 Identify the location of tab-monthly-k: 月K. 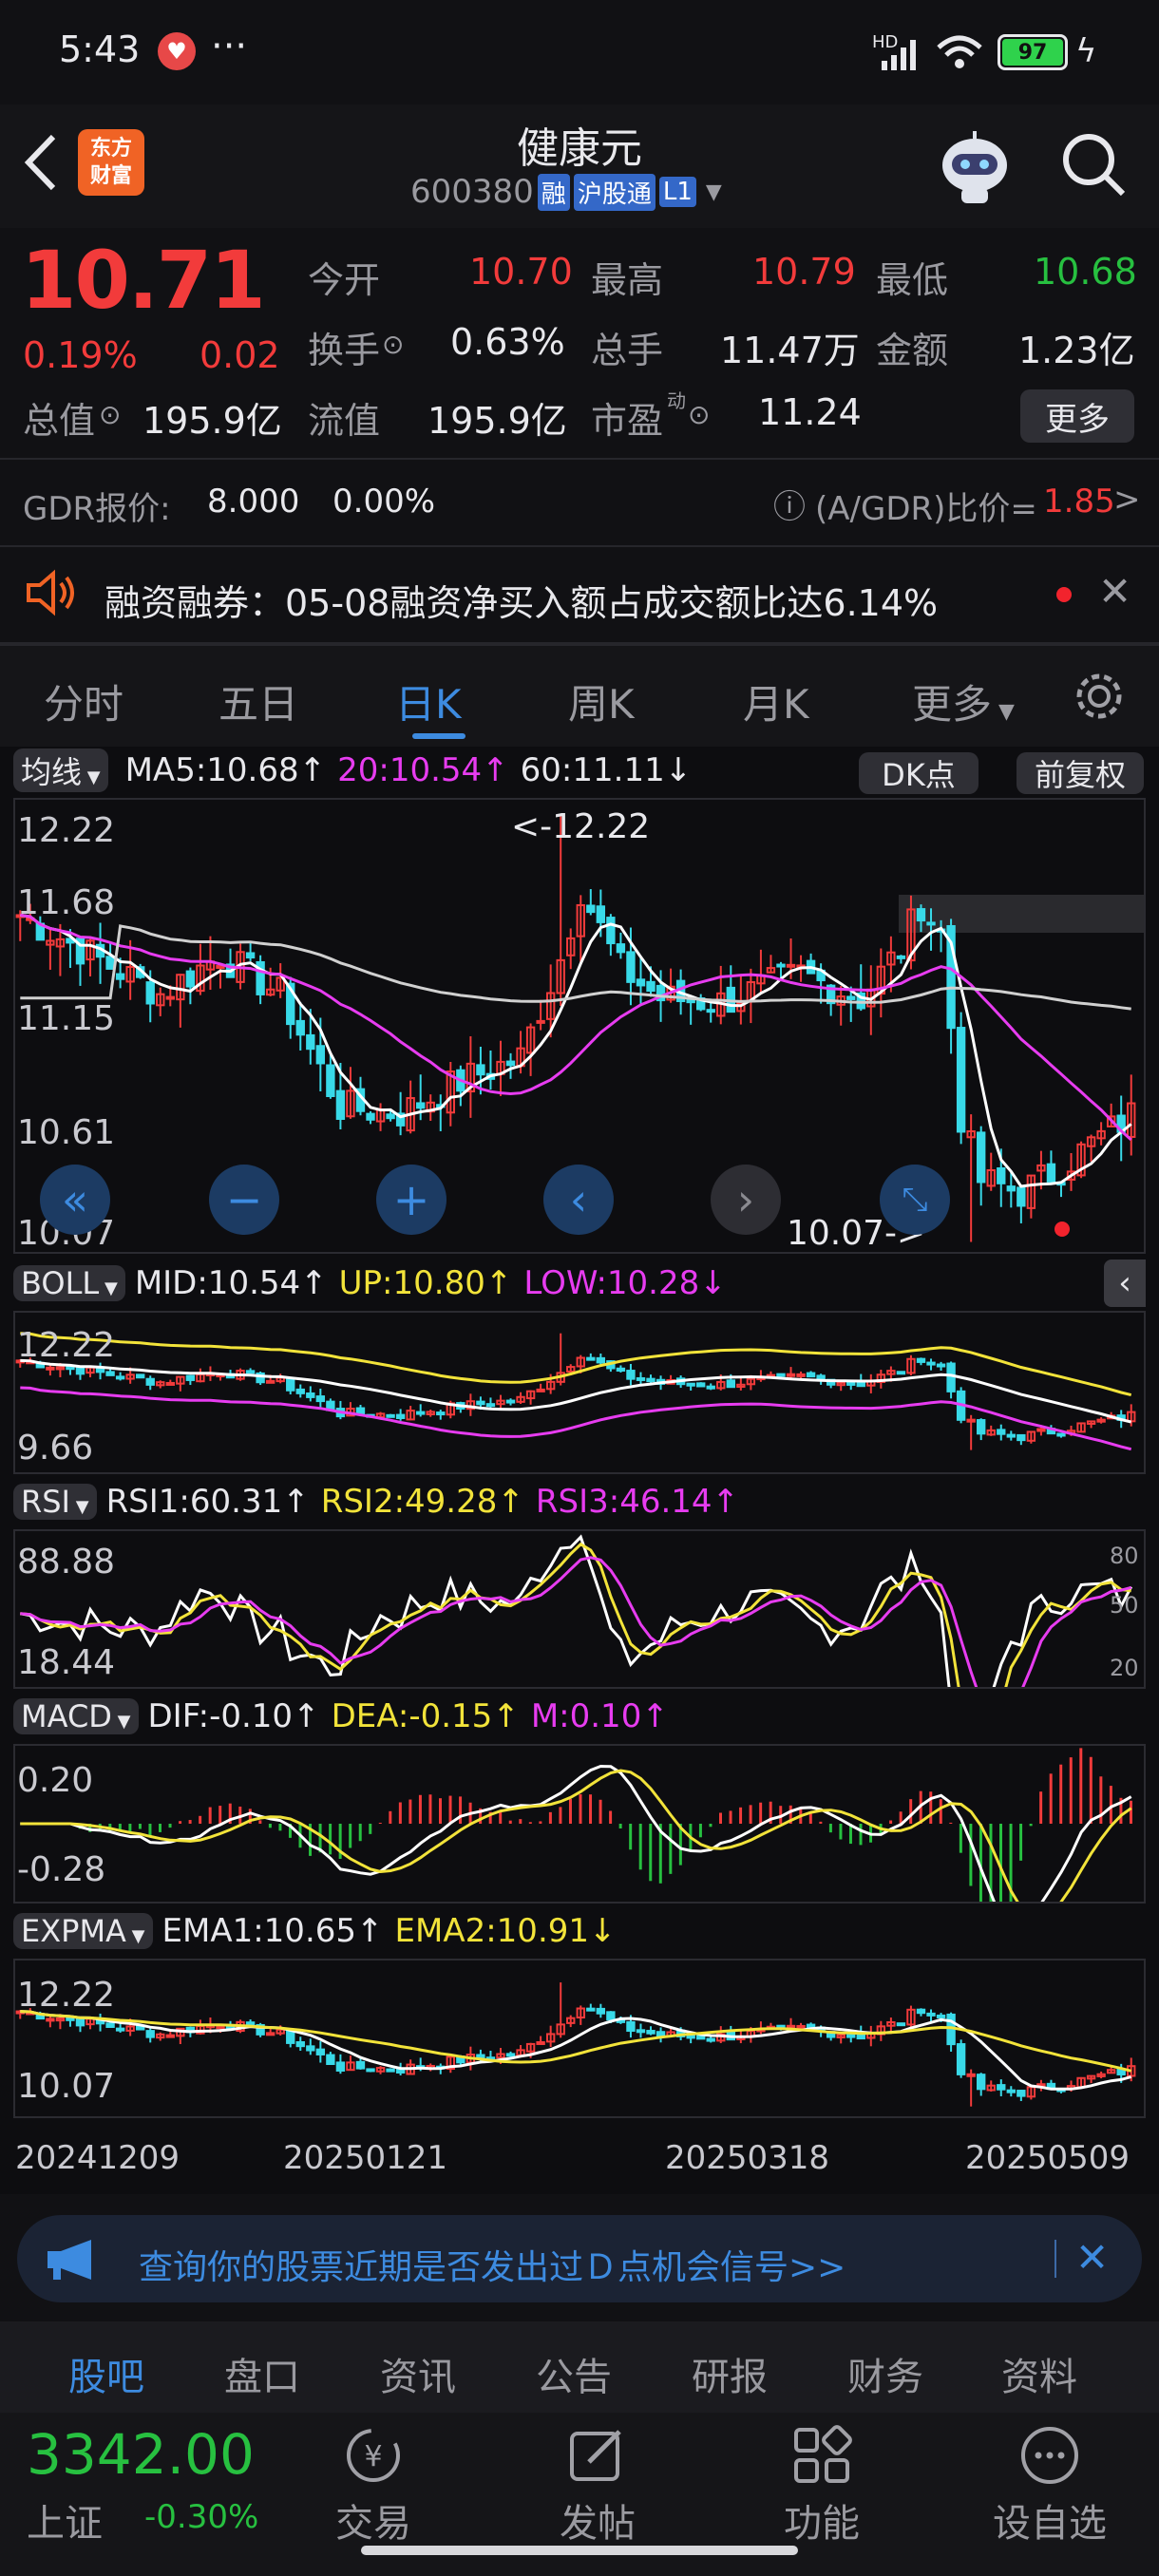
(776, 701).